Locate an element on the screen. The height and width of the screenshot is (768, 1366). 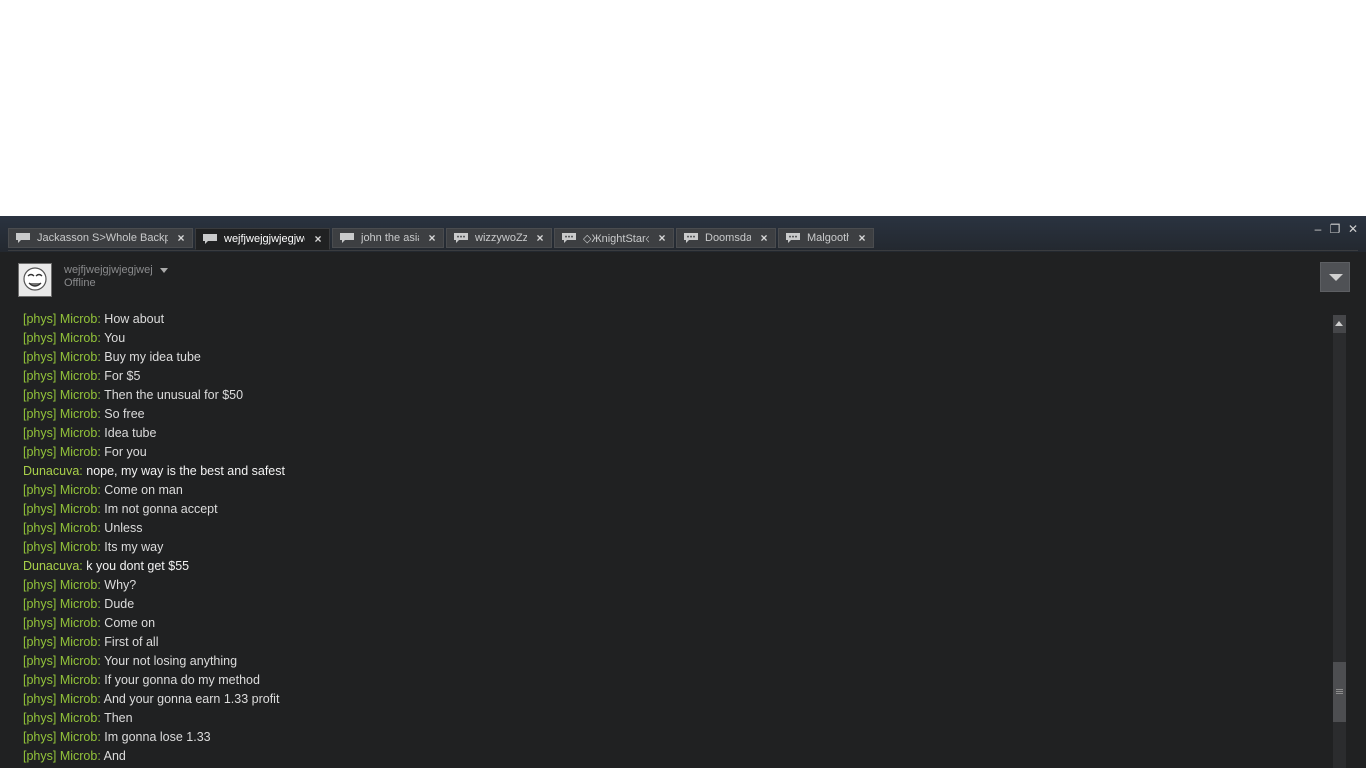
message-text: If your gonna do my method is located at coordinates (182, 680).